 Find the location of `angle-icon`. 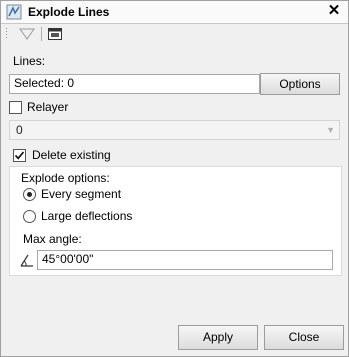

angle-icon is located at coordinates (26, 260).